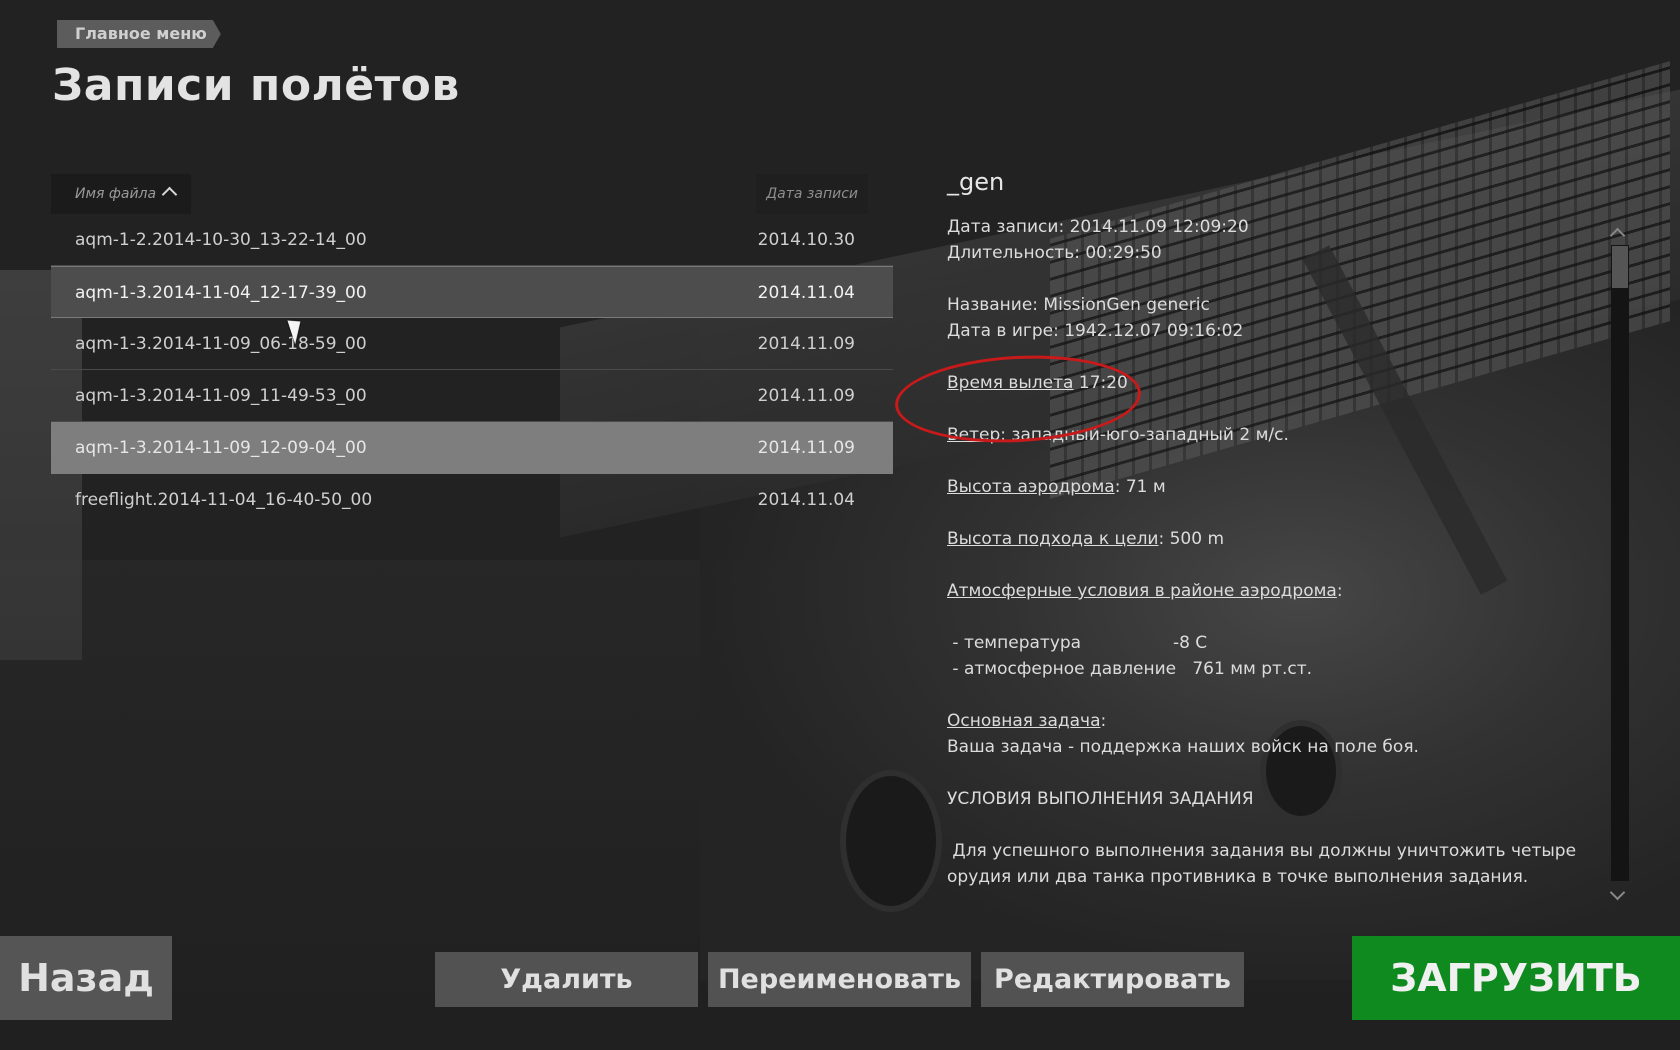 The image size is (1680, 1050). I want to click on approach-altitude-value: : 500 m, so click(1191, 539).